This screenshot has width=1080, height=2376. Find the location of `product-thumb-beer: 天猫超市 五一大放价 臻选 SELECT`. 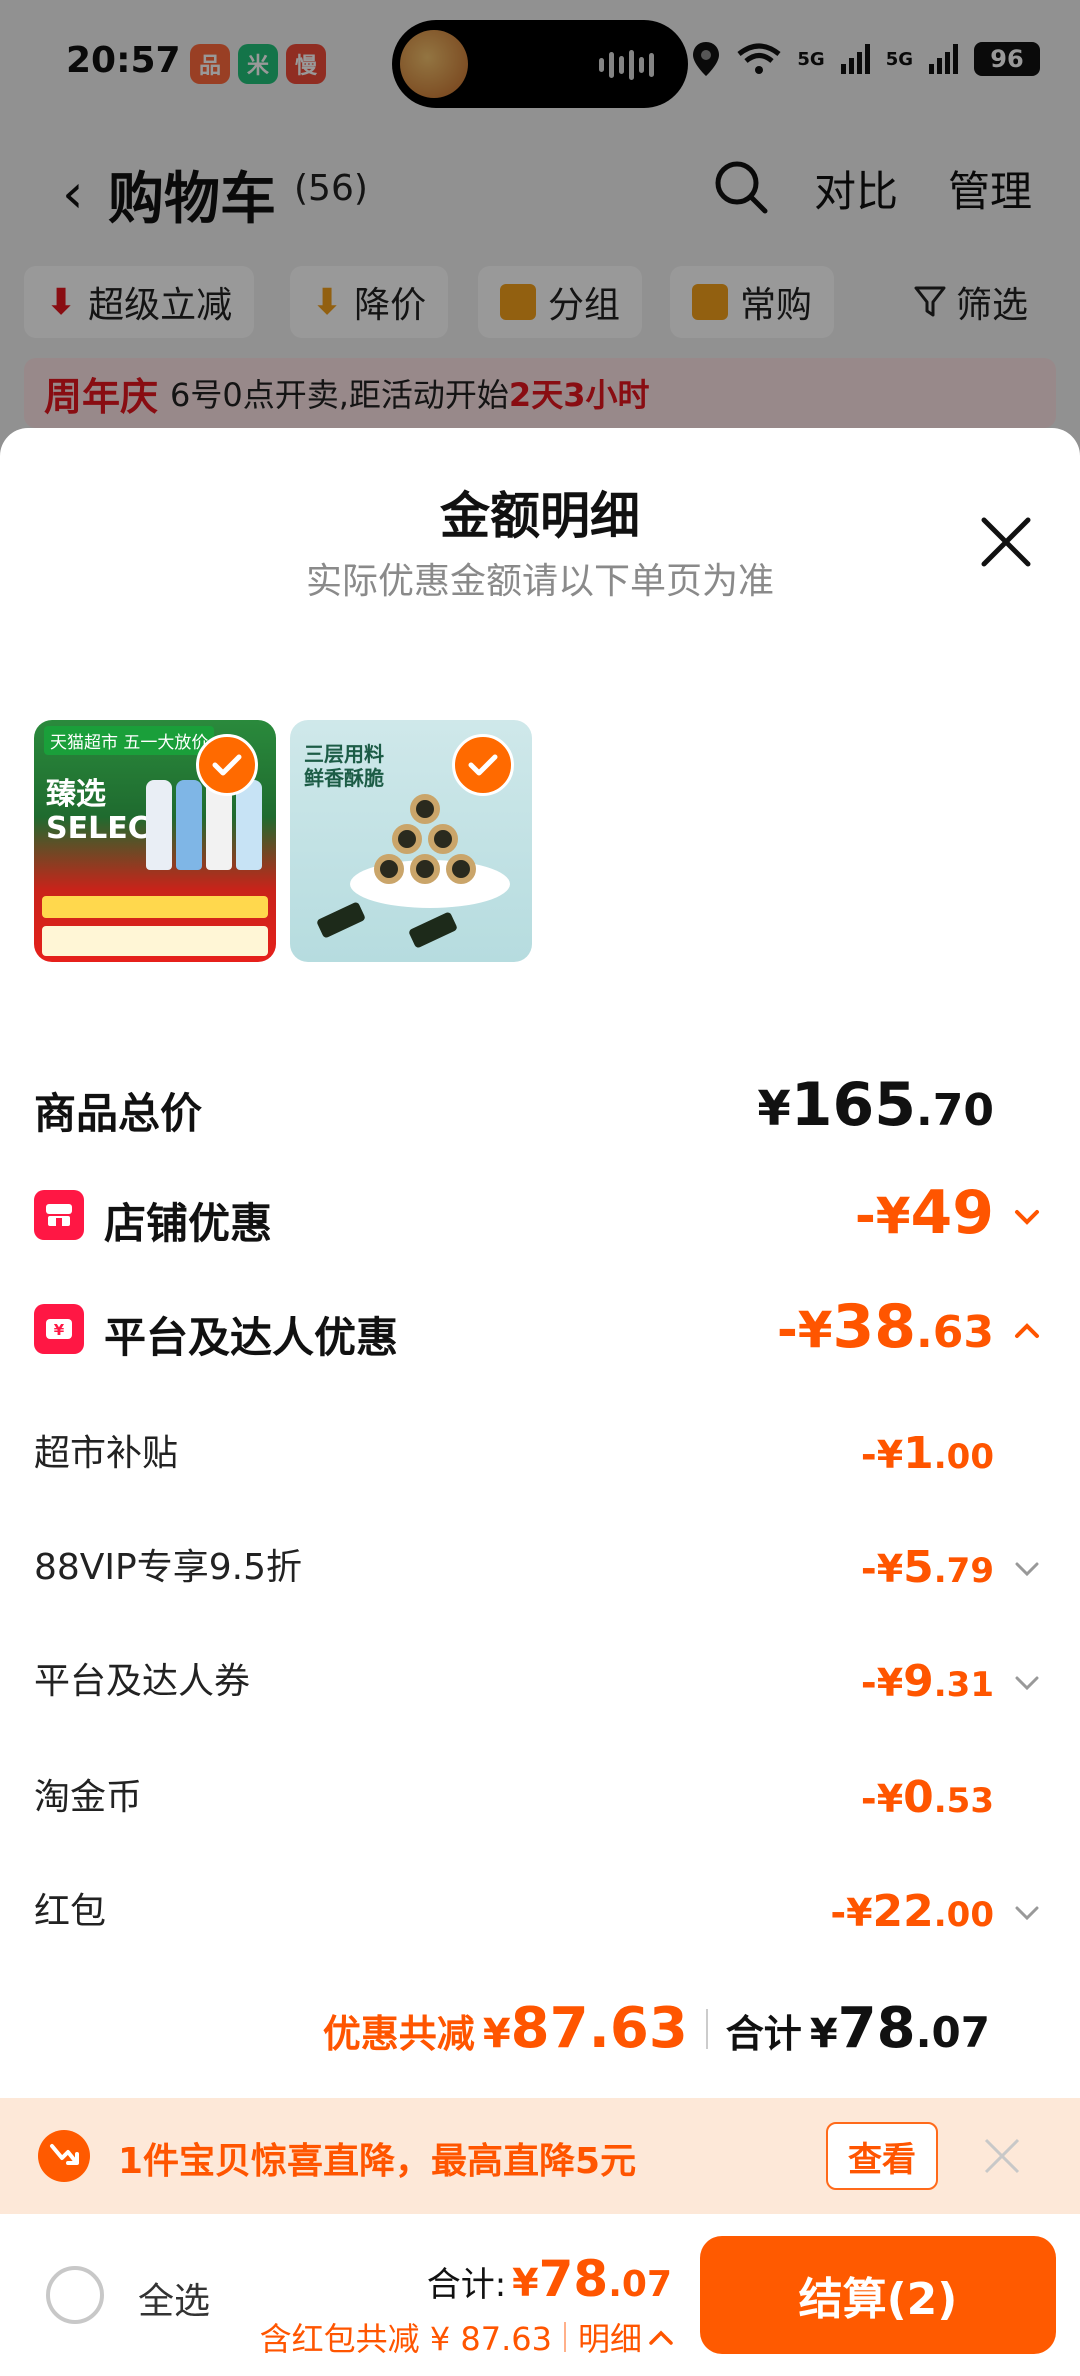

product-thumb-beer: 天猫超市 五一大放价 臻选 SELECT is located at coordinates (155, 841).